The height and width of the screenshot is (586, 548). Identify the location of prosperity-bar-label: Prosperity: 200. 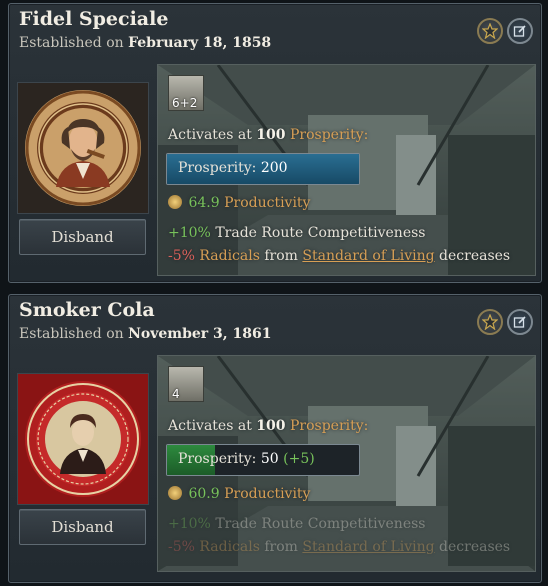
(233, 168).